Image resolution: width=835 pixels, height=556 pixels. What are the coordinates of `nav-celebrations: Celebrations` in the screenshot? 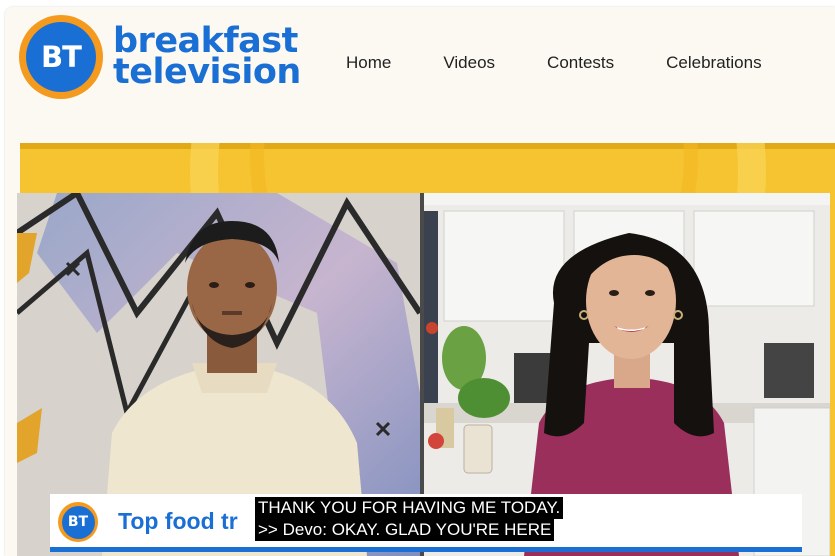 It's located at (713, 63).